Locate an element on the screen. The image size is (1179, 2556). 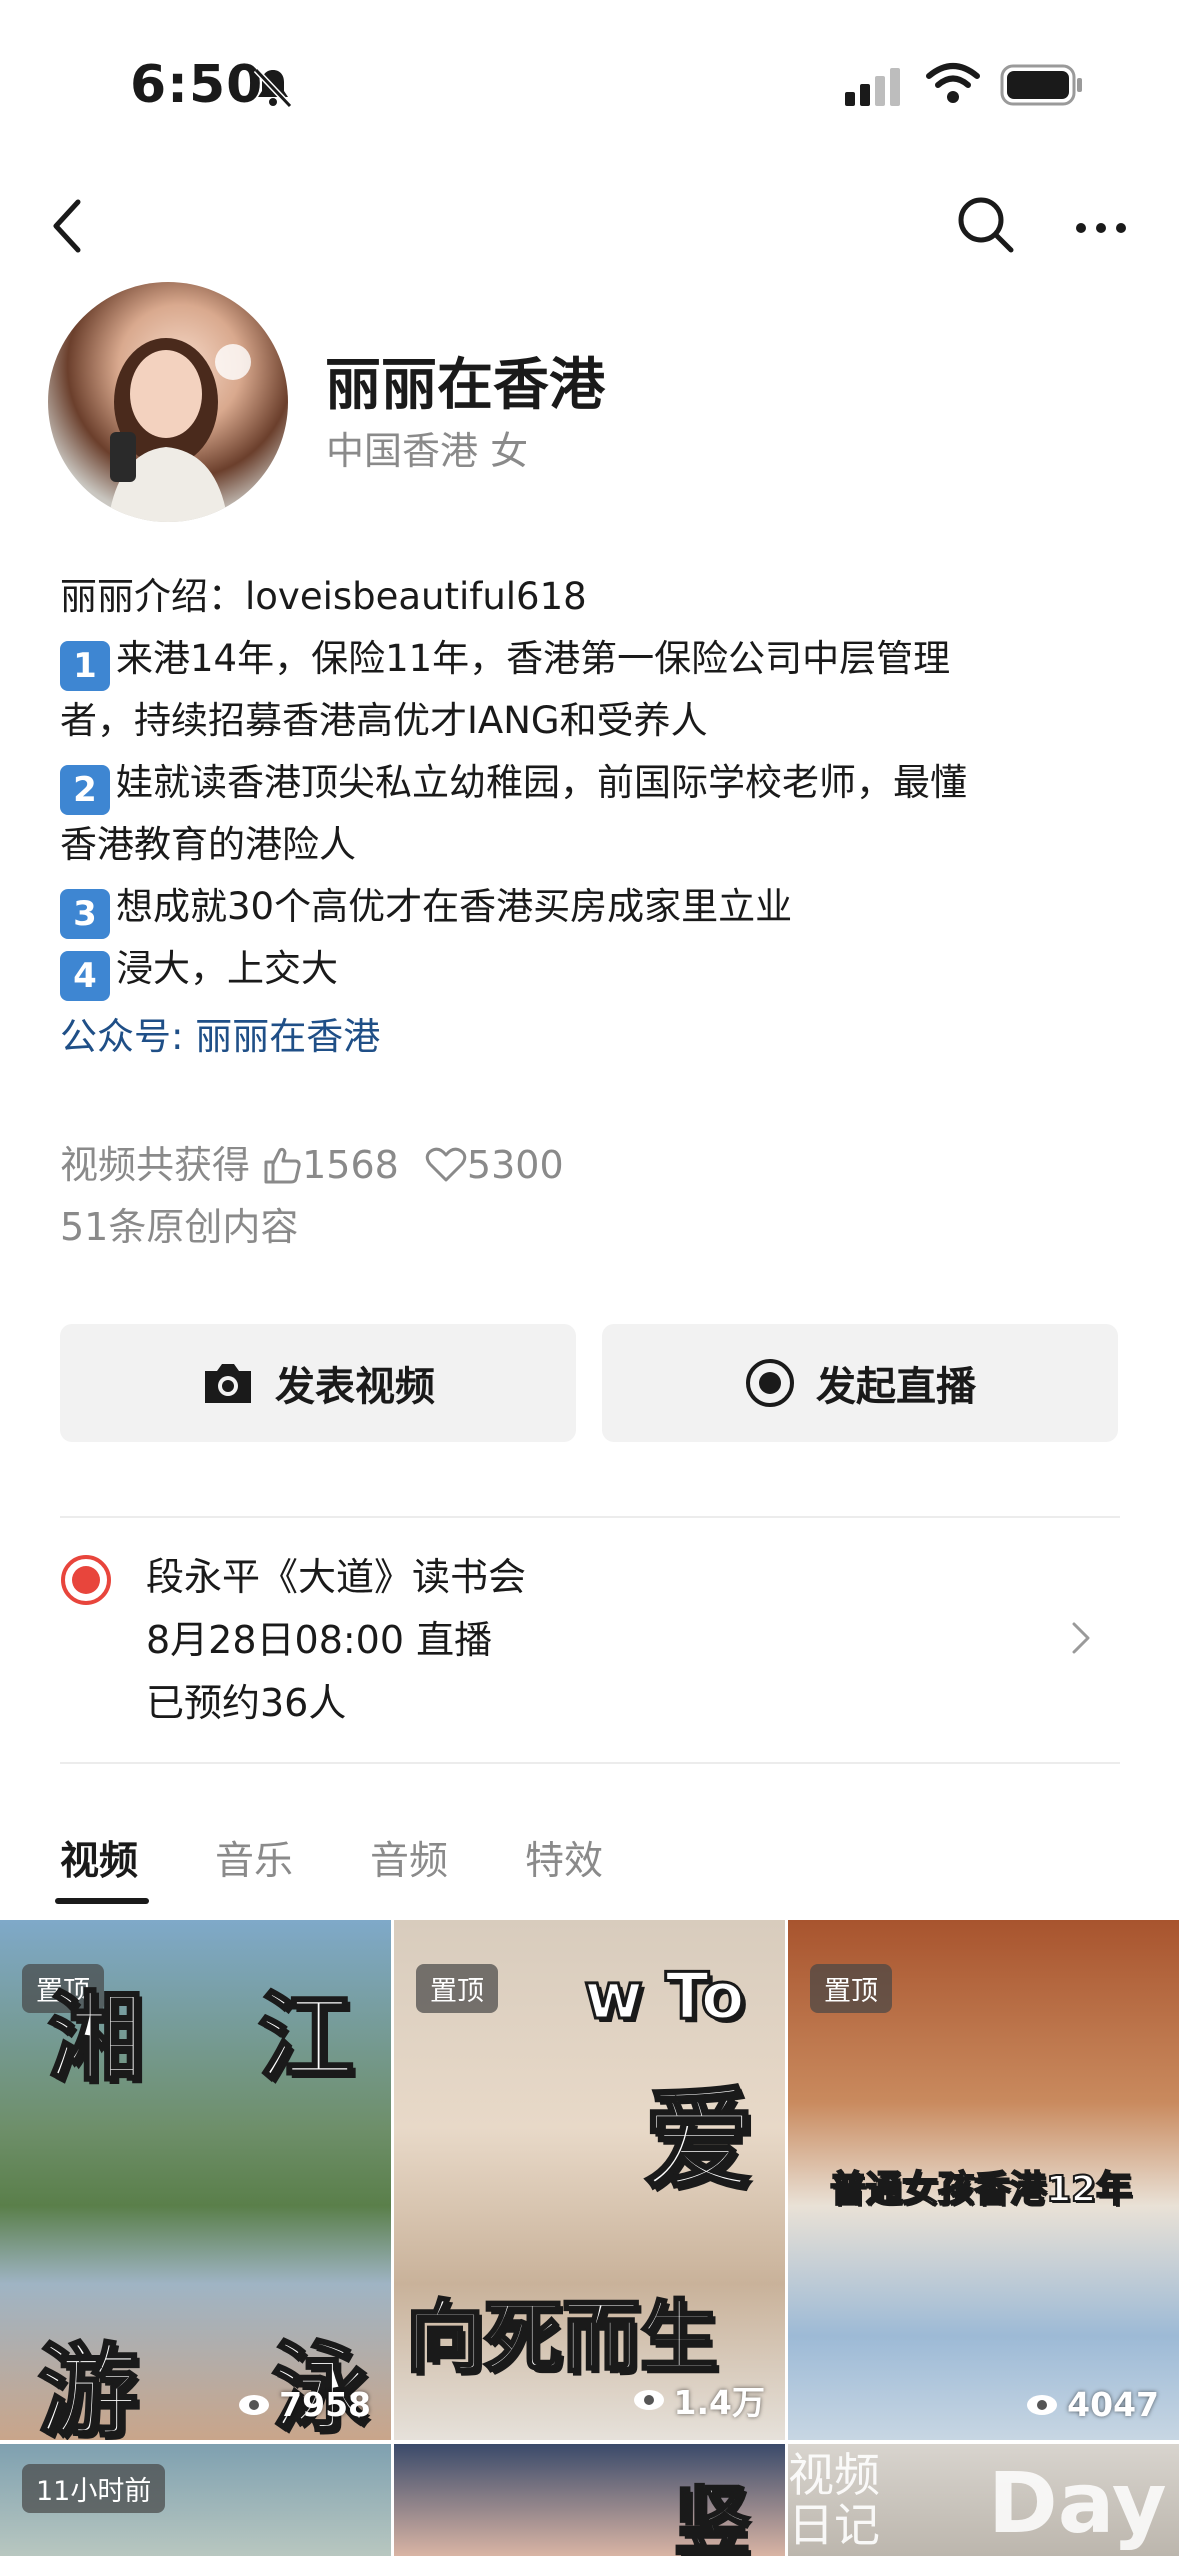
live-event-reserved: 已预约36人 is located at coordinates (246, 1703).